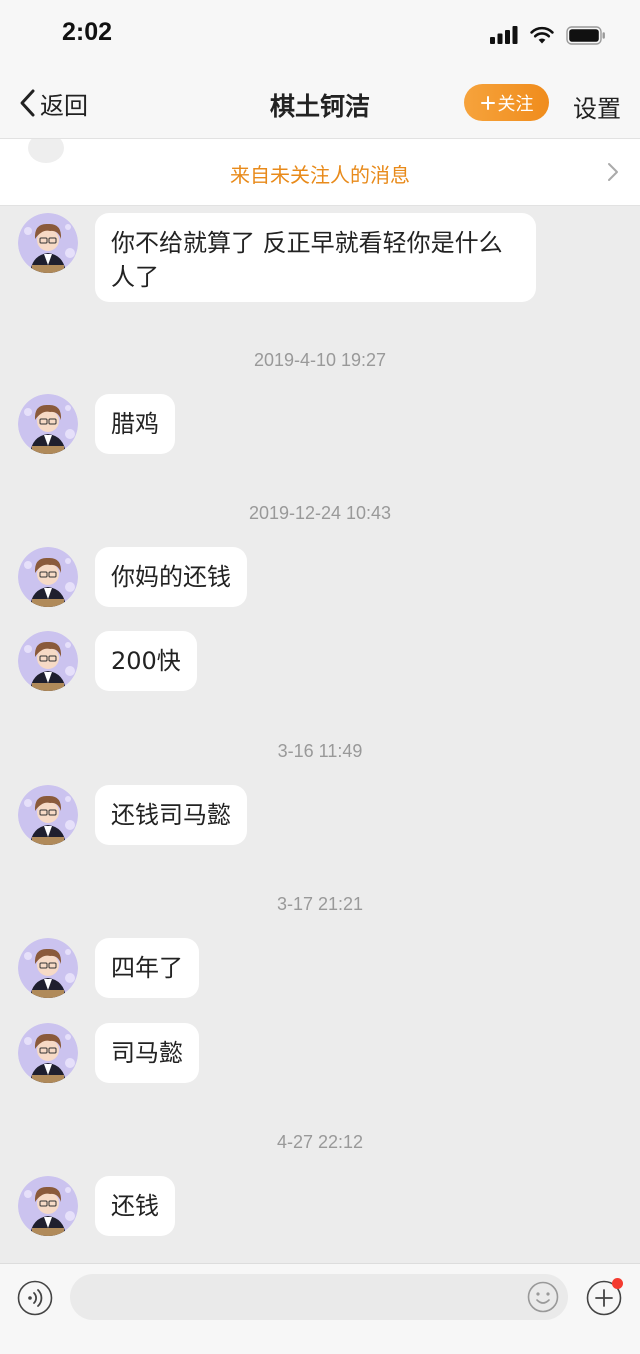 The image size is (640, 1354). Describe the element at coordinates (315, 257) in the screenshot. I see `message-bubble: 你不给就算了 反正早就看轻你是什么人了` at that location.